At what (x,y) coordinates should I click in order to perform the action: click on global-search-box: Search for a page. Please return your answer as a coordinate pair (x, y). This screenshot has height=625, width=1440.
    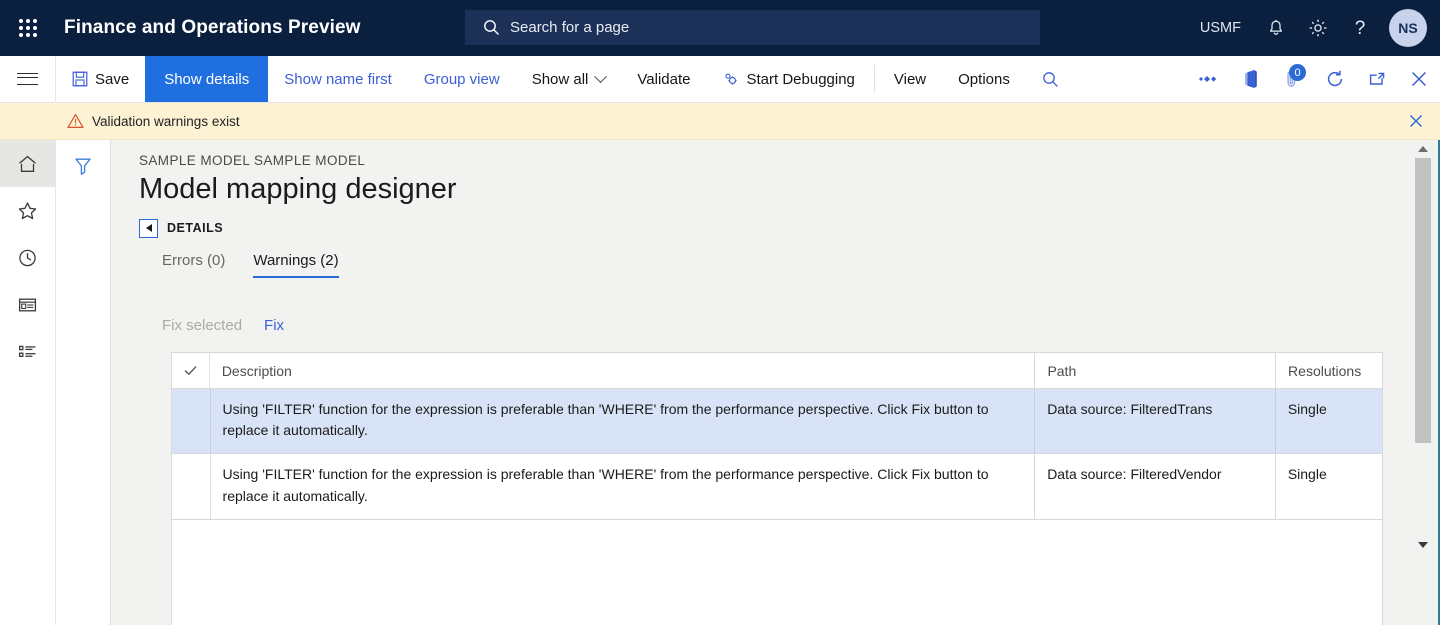
    Looking at the image, I should click on (752, 27).